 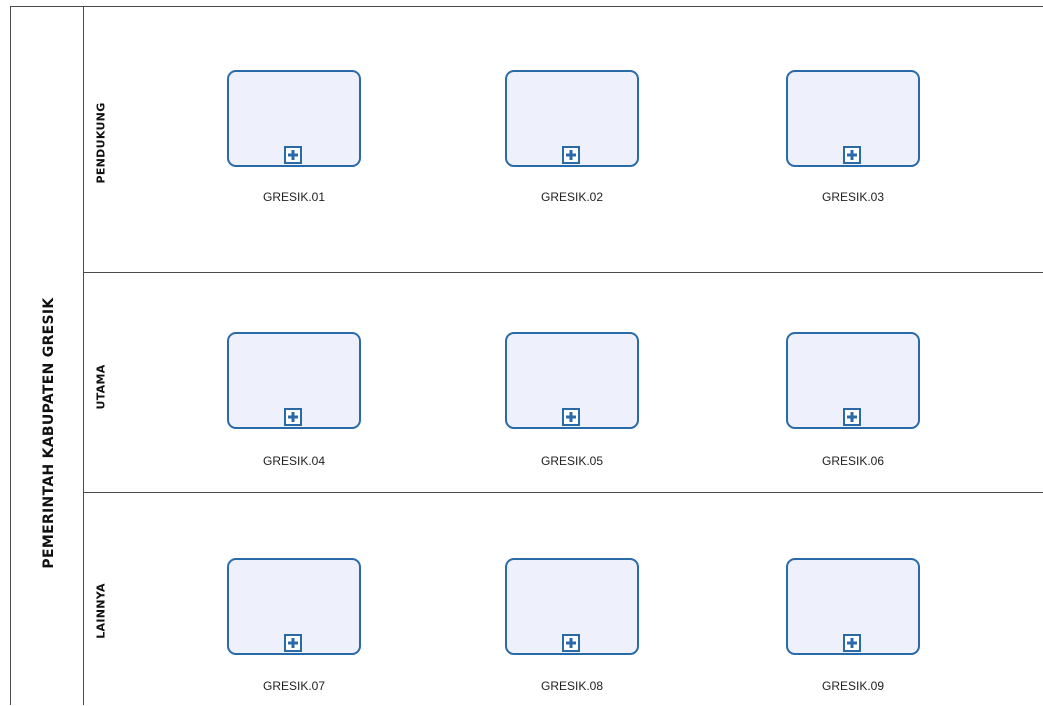 I want to click on pool-title: PEMERINTAH KABUPATEN GRESIK, so click(x=49, y=433).